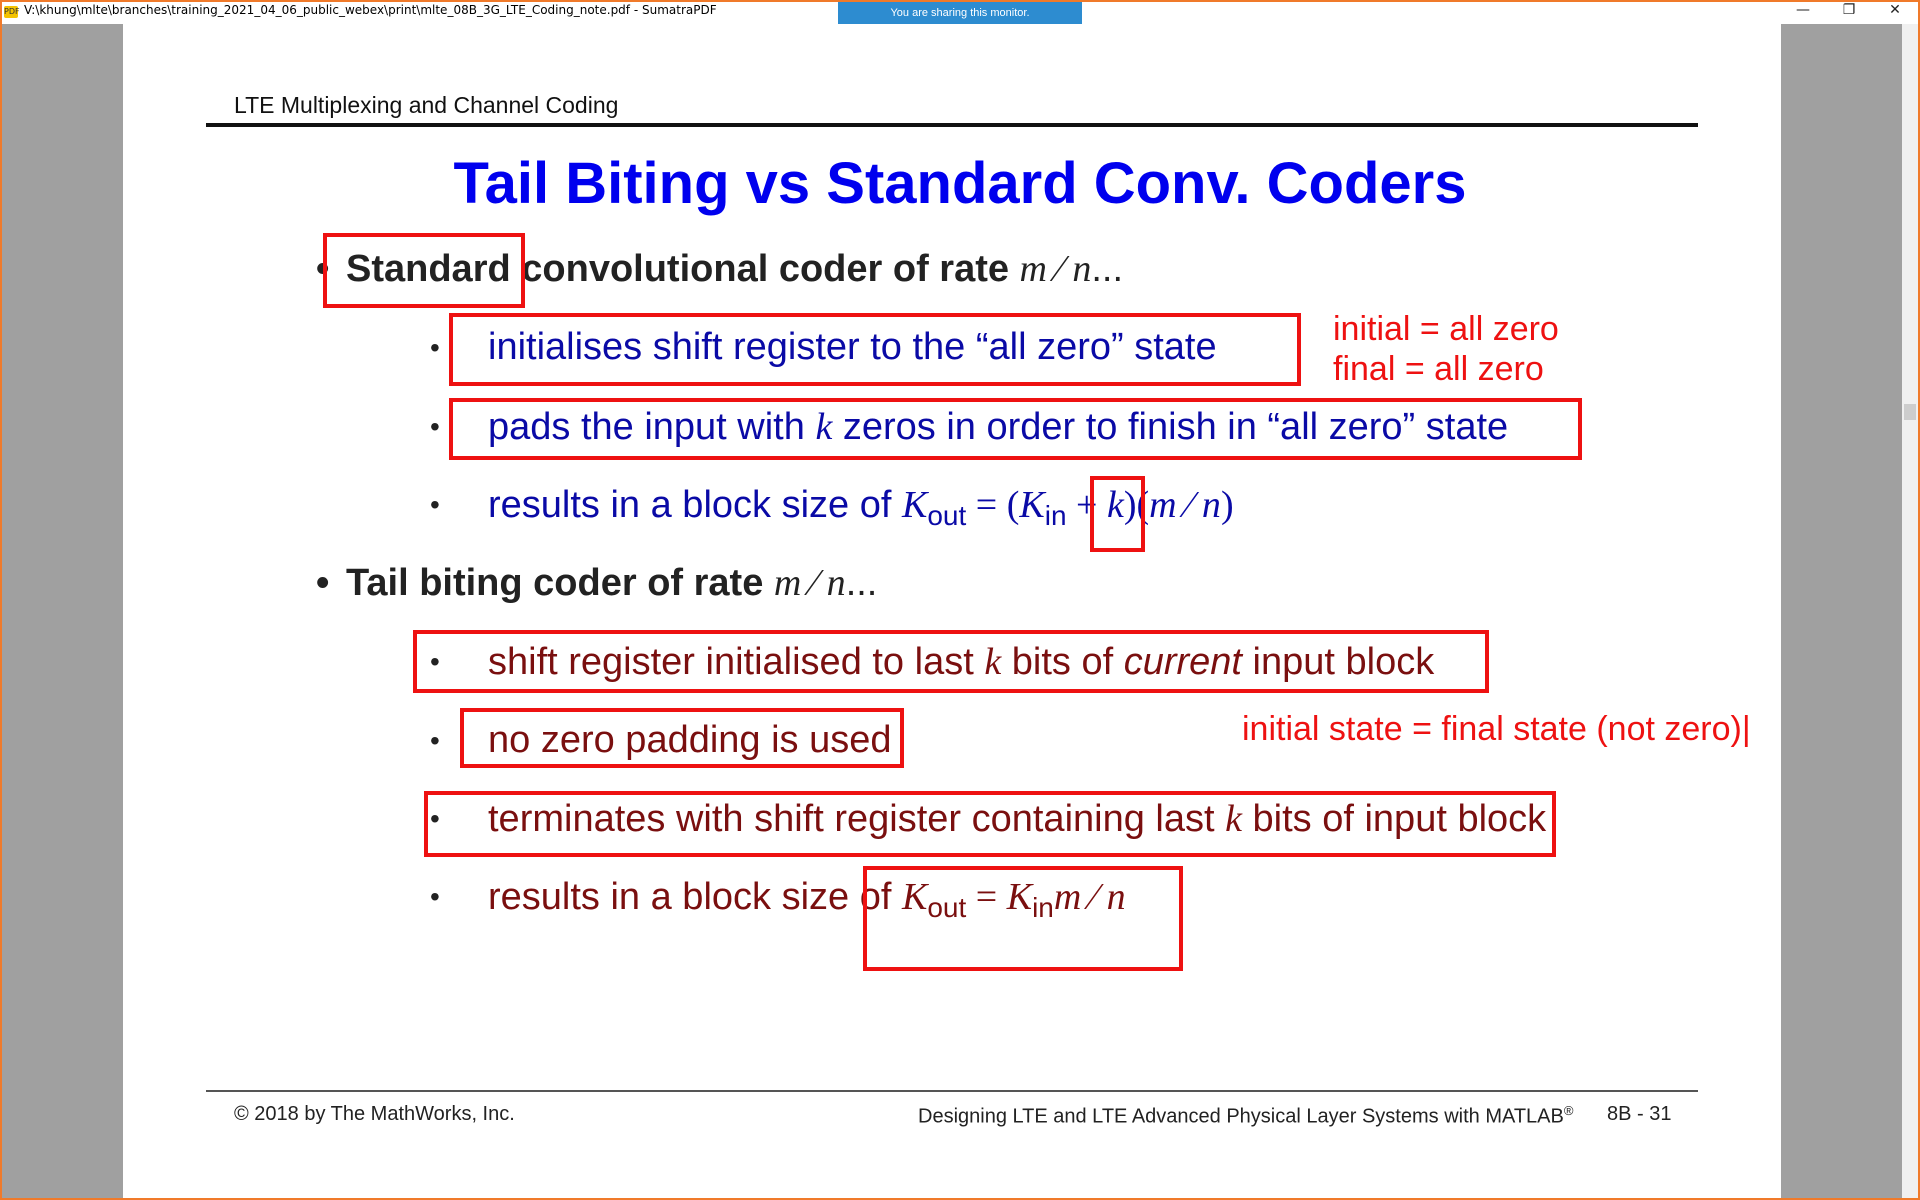 Image resolution: width=1920 pixels, height=1200 pixels. What do you see at coordinates (993, 505) in the screenshot?
I see `equals-open: = (` at bounding box center [993, 505].